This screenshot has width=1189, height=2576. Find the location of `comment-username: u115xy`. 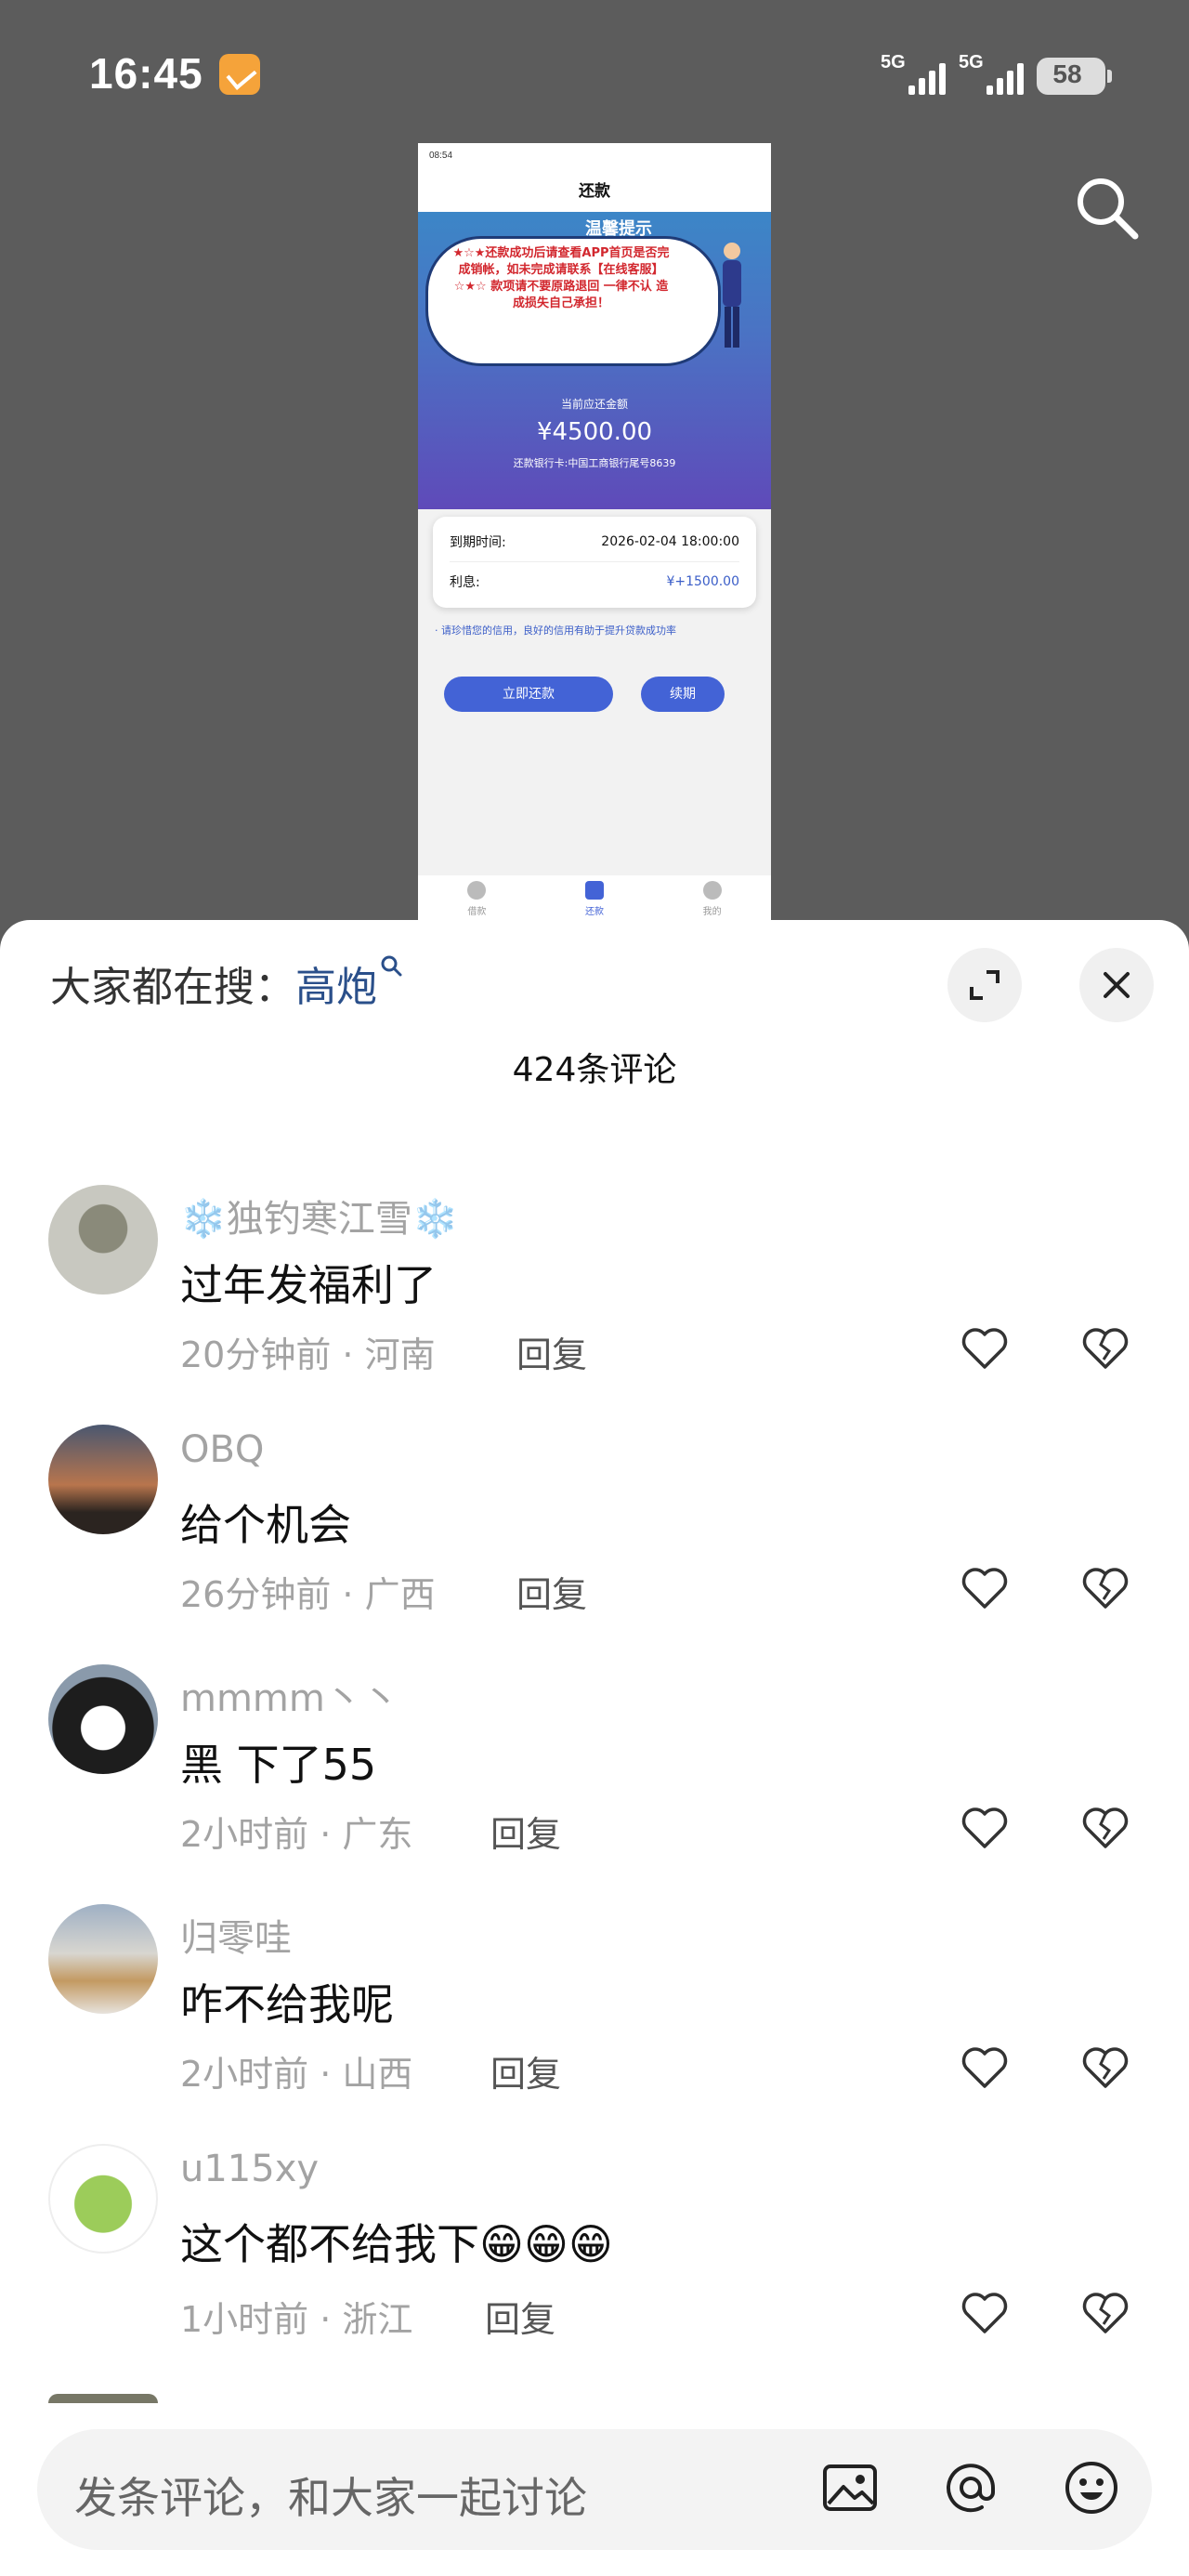

comment-username: u115xy is located at coordinates (250, 2169).